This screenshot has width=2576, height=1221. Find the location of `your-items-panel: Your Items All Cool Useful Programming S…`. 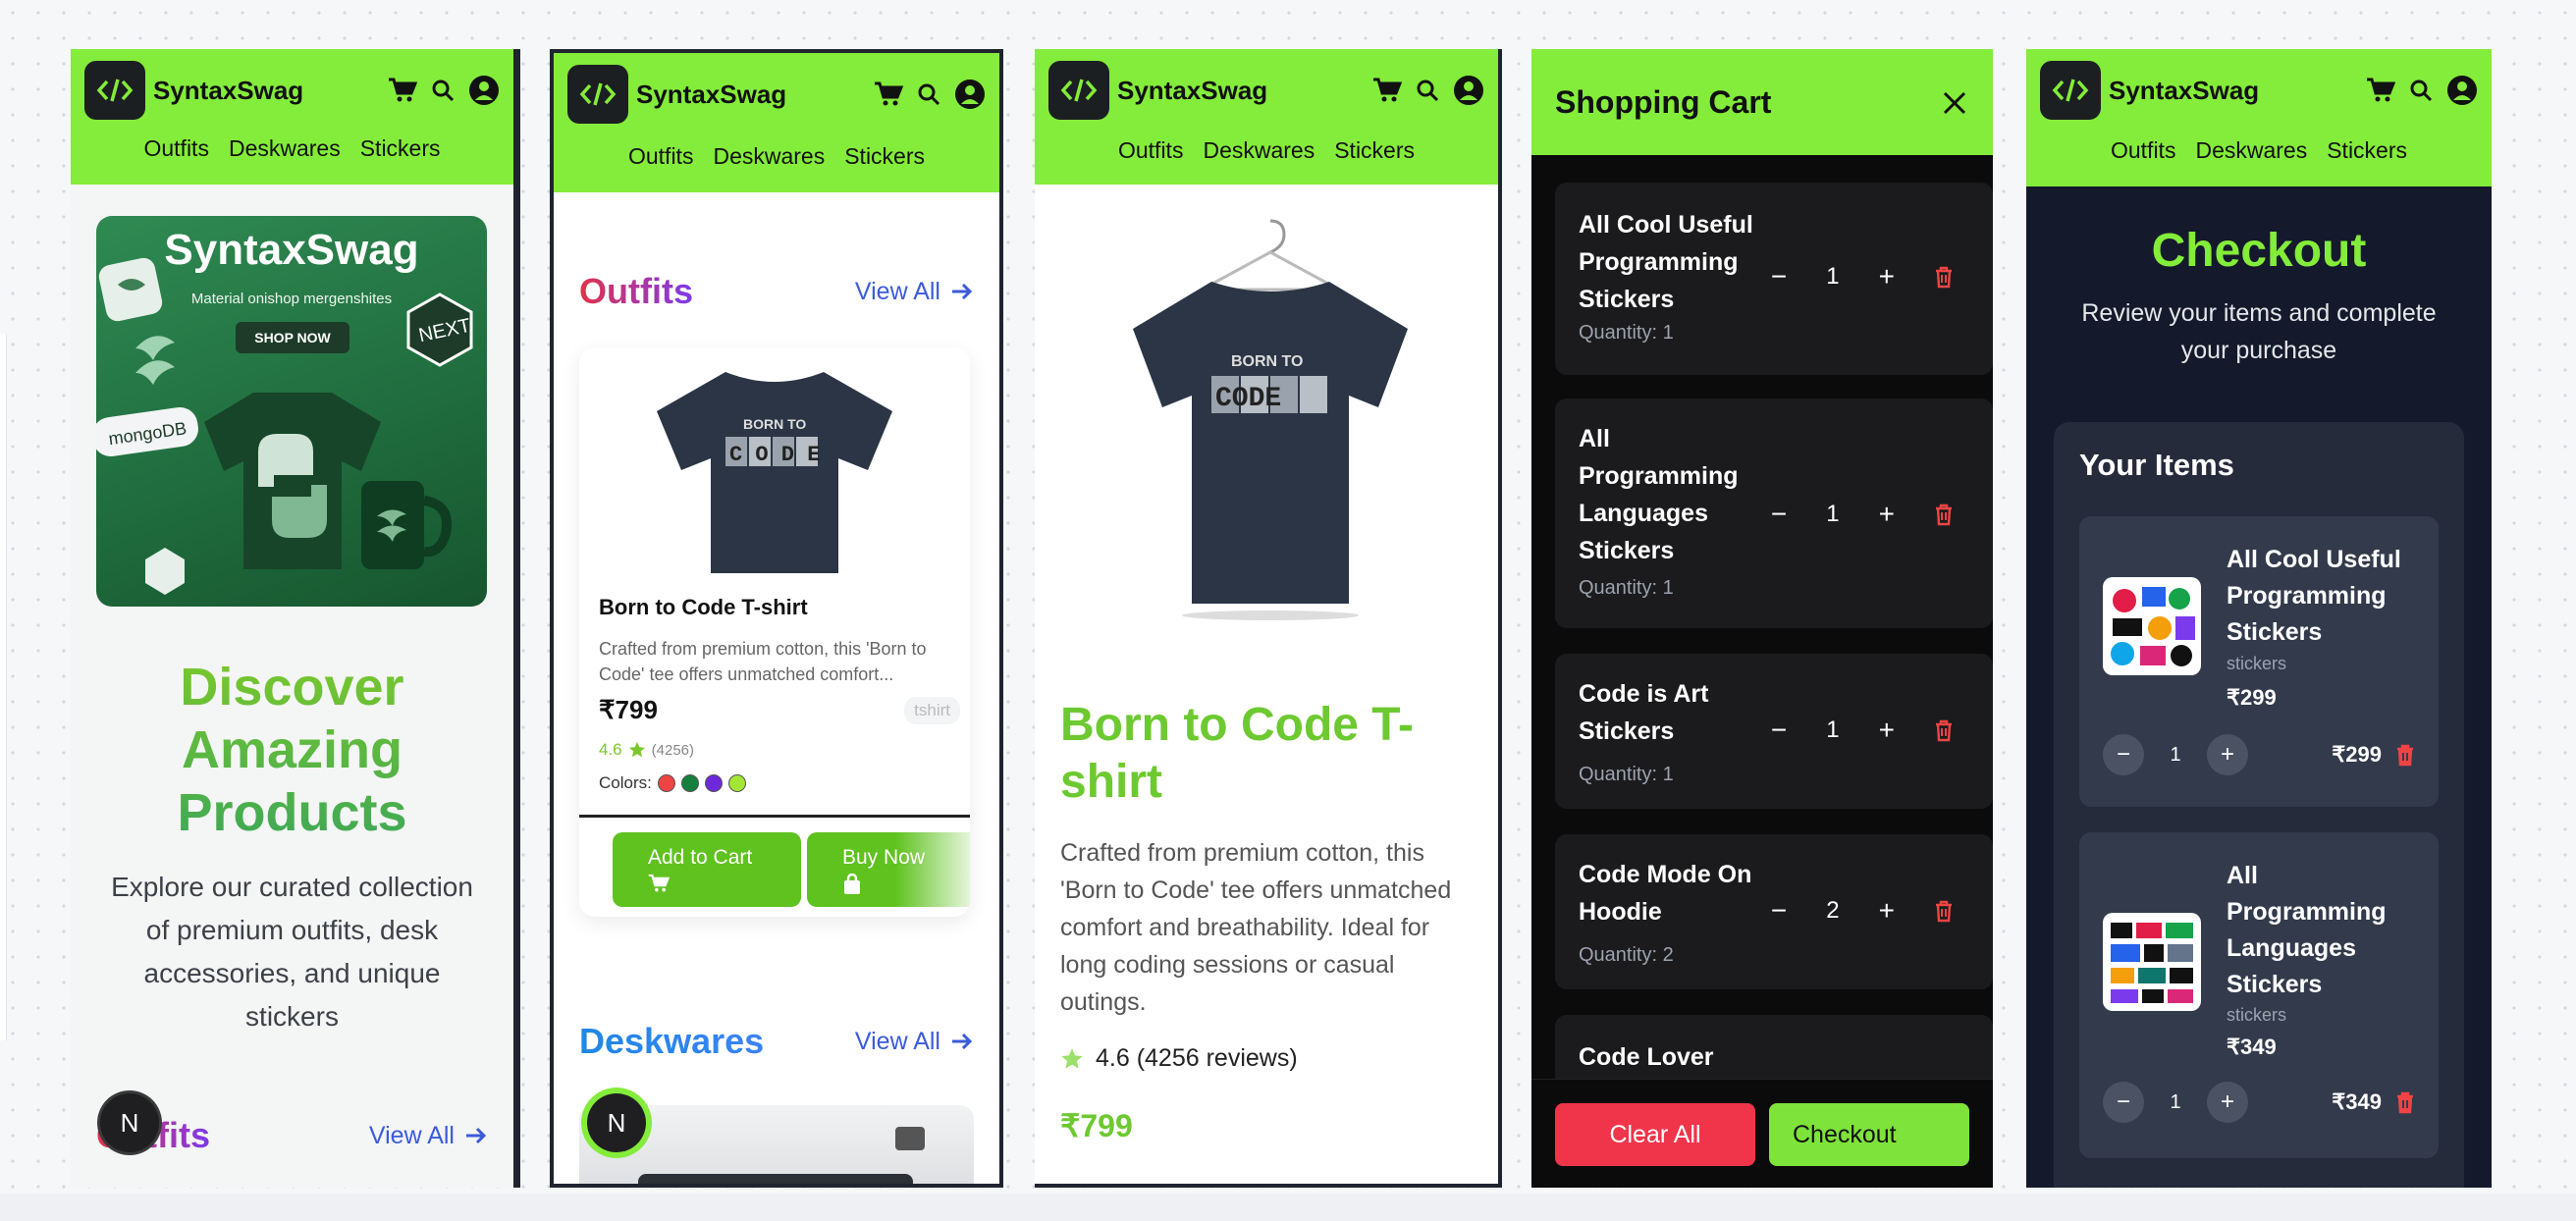

your-items-panel: Your Items All Cool Useful Programming S… is located at coordinates (2259, 805).